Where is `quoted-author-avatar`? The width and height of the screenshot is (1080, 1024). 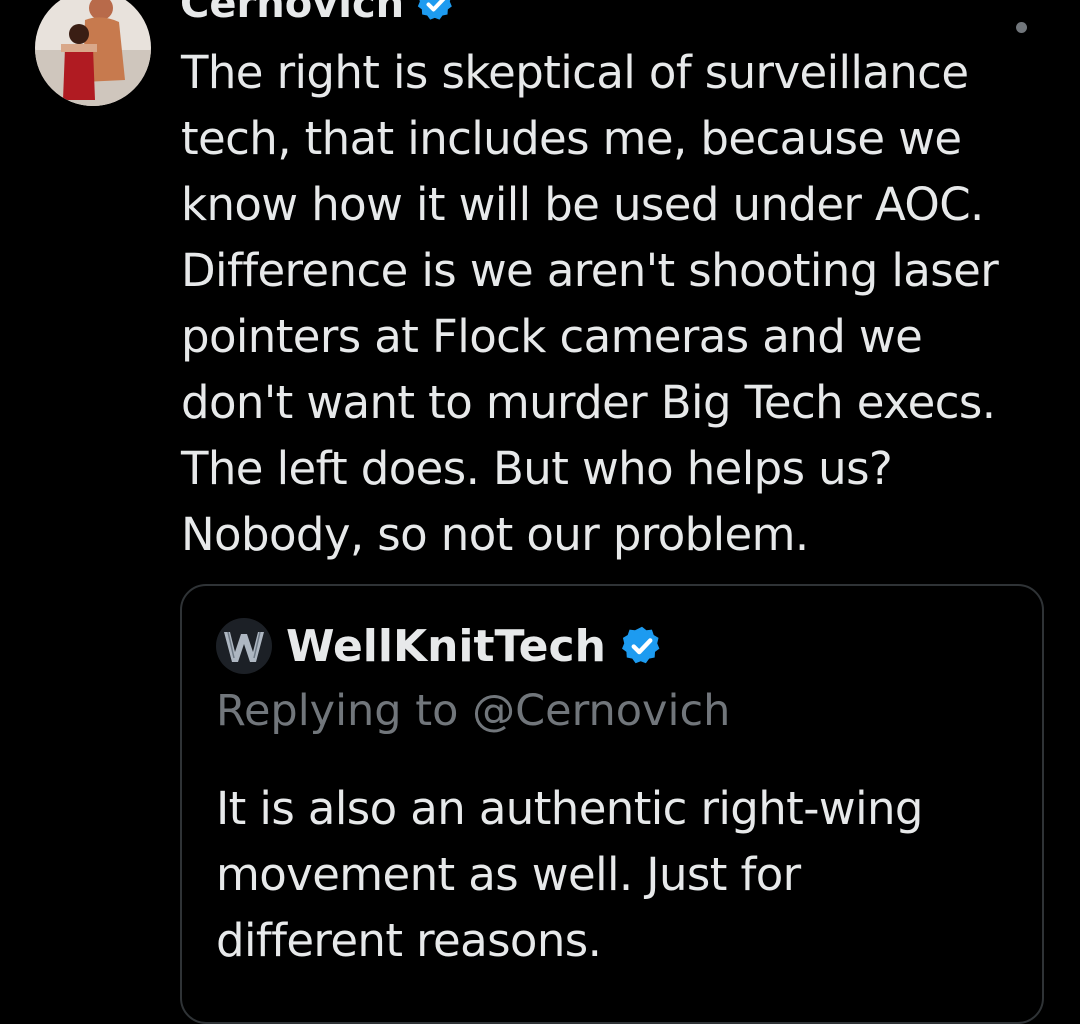 quoted-author-avatar is located at coordinates (244, 646).